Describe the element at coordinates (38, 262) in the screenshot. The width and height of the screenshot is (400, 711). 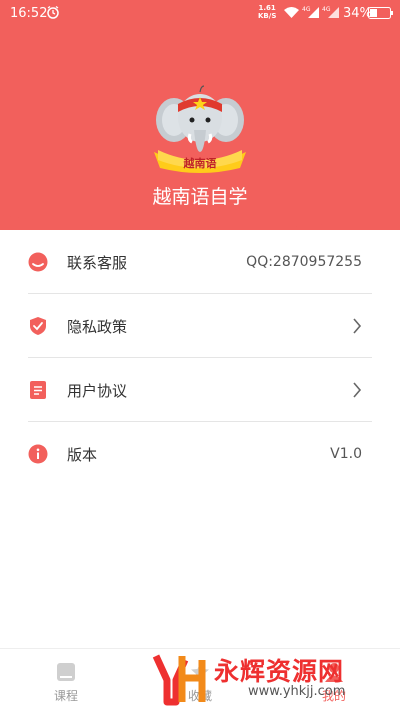
I see `contact-service-icon` at that location.